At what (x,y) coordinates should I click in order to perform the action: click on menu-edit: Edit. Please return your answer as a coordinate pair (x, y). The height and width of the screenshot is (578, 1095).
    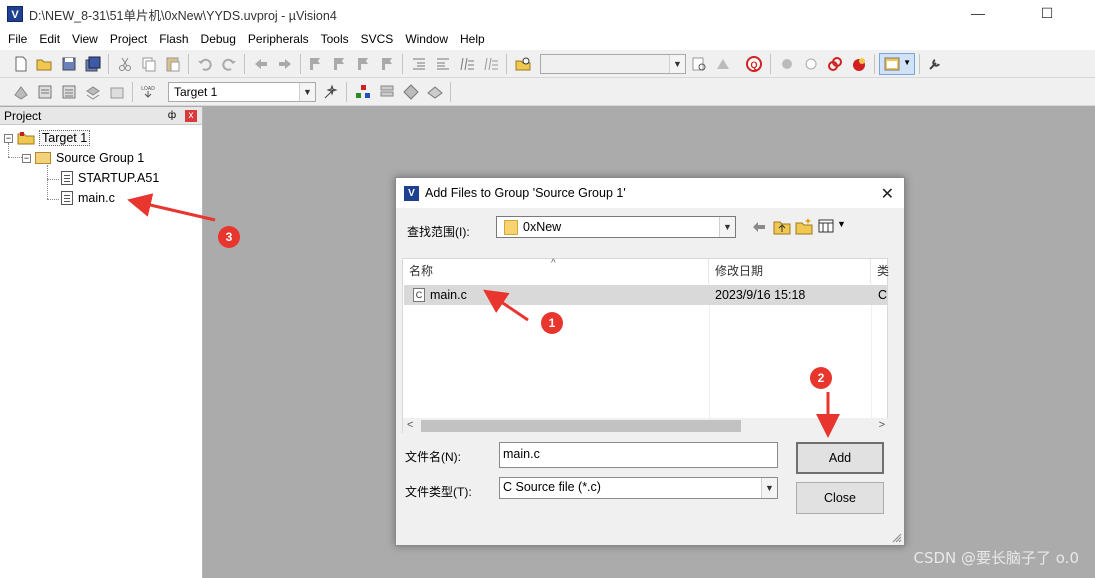
    Looking at the image, I should click on (49, 39).